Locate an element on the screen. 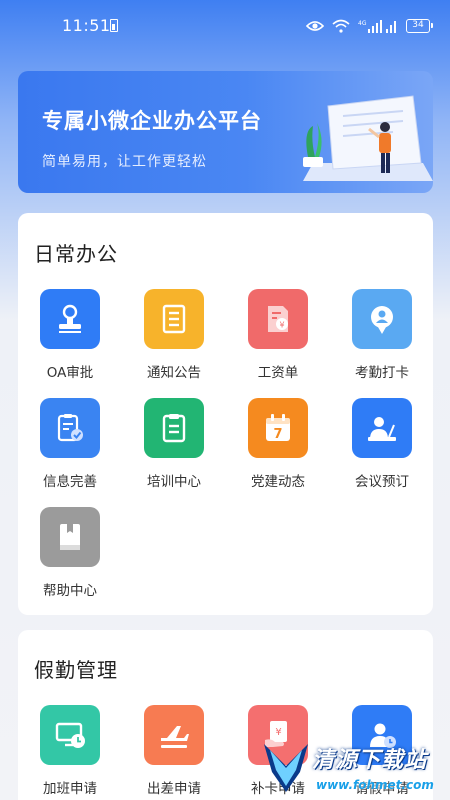 The height and width of the screenshot is (800, 450). notice-icon is located at coordinates (174, 319).